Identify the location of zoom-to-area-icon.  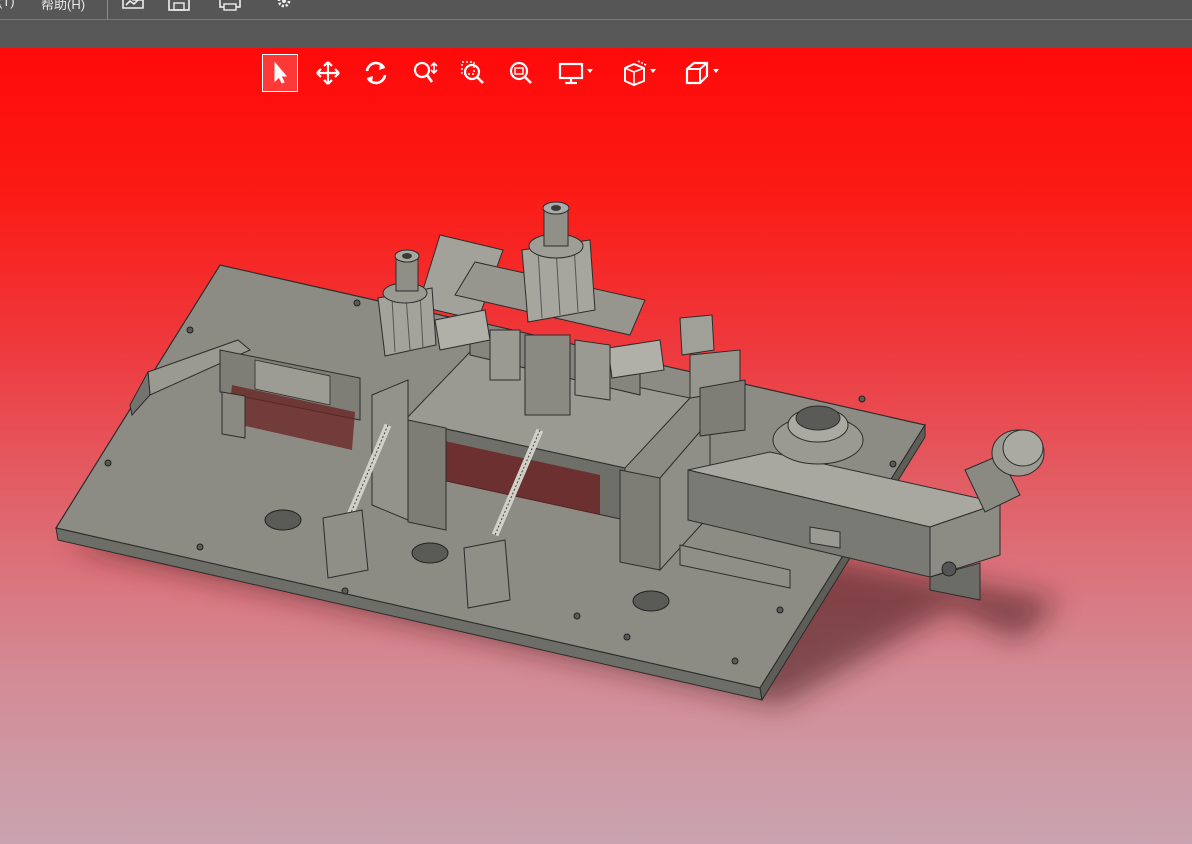
(472, 72).